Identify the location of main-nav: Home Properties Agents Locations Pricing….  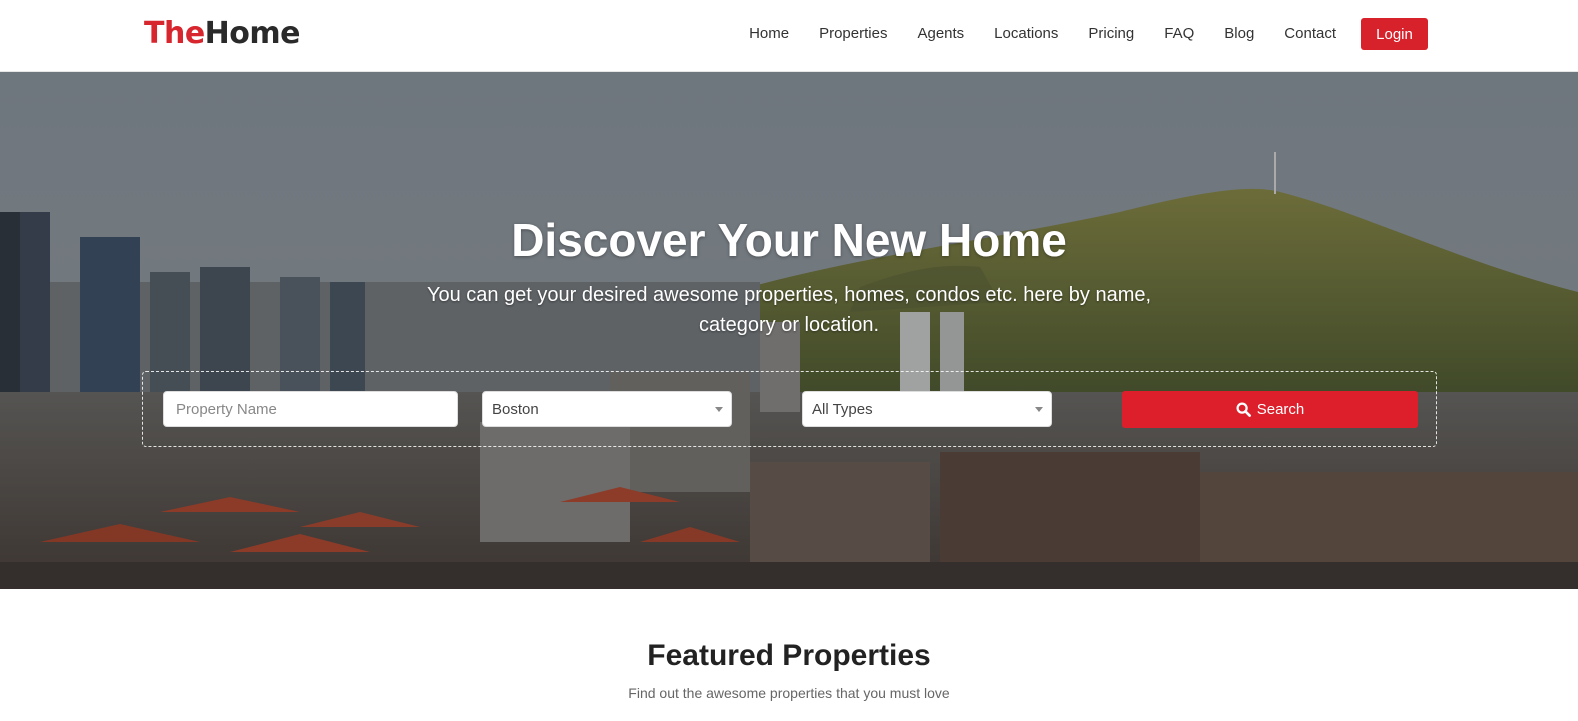
(1088, 34).